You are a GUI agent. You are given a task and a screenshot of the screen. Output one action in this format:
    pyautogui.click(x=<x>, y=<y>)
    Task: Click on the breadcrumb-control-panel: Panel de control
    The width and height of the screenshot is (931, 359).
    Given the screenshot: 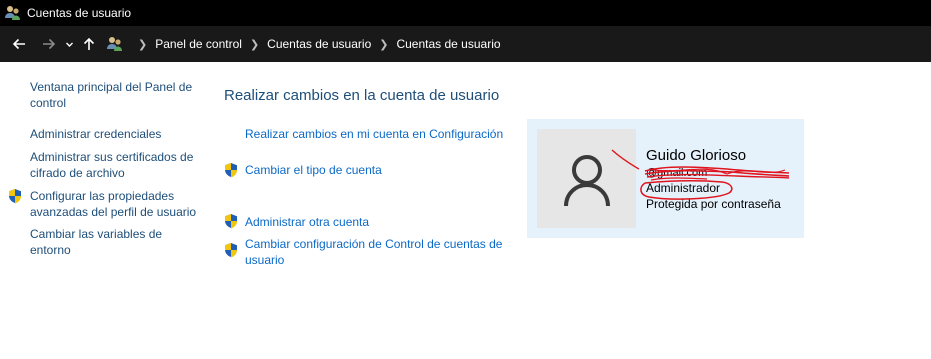 What is the action you would take?
    pyautogui.click(x=198, y=44)
    